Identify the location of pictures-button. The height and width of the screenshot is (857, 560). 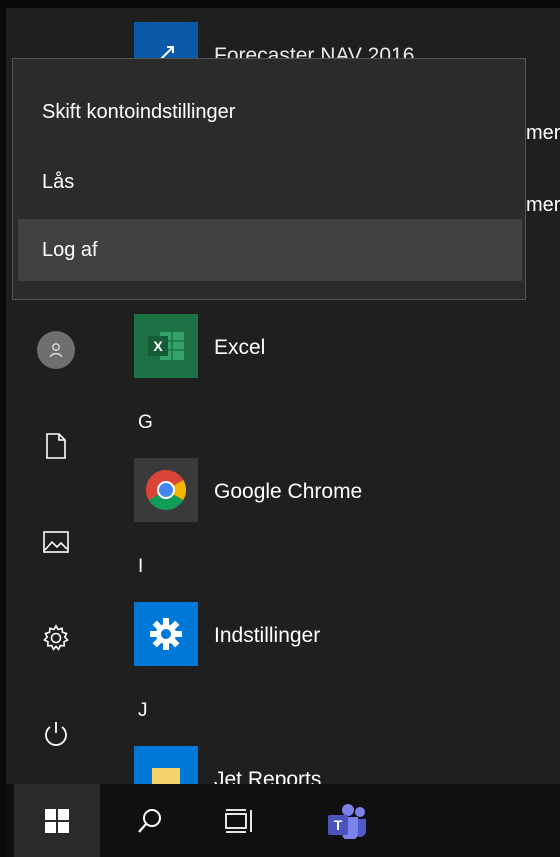
(56, 542).